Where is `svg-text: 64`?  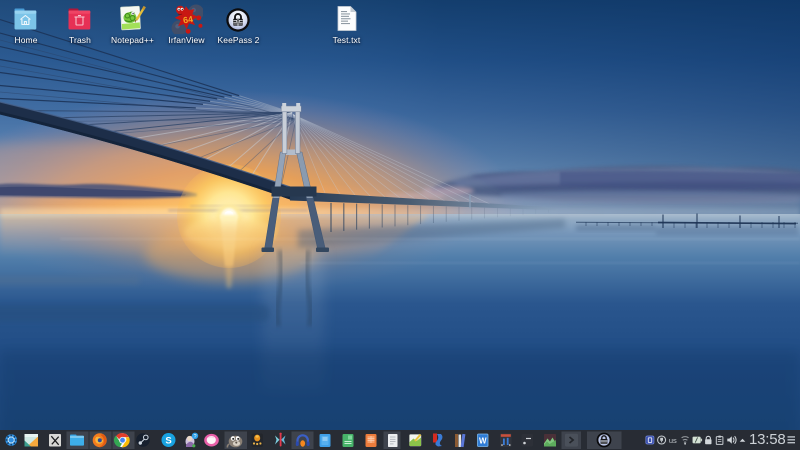 svg-text: 64 is located at coordinates (188, 20).